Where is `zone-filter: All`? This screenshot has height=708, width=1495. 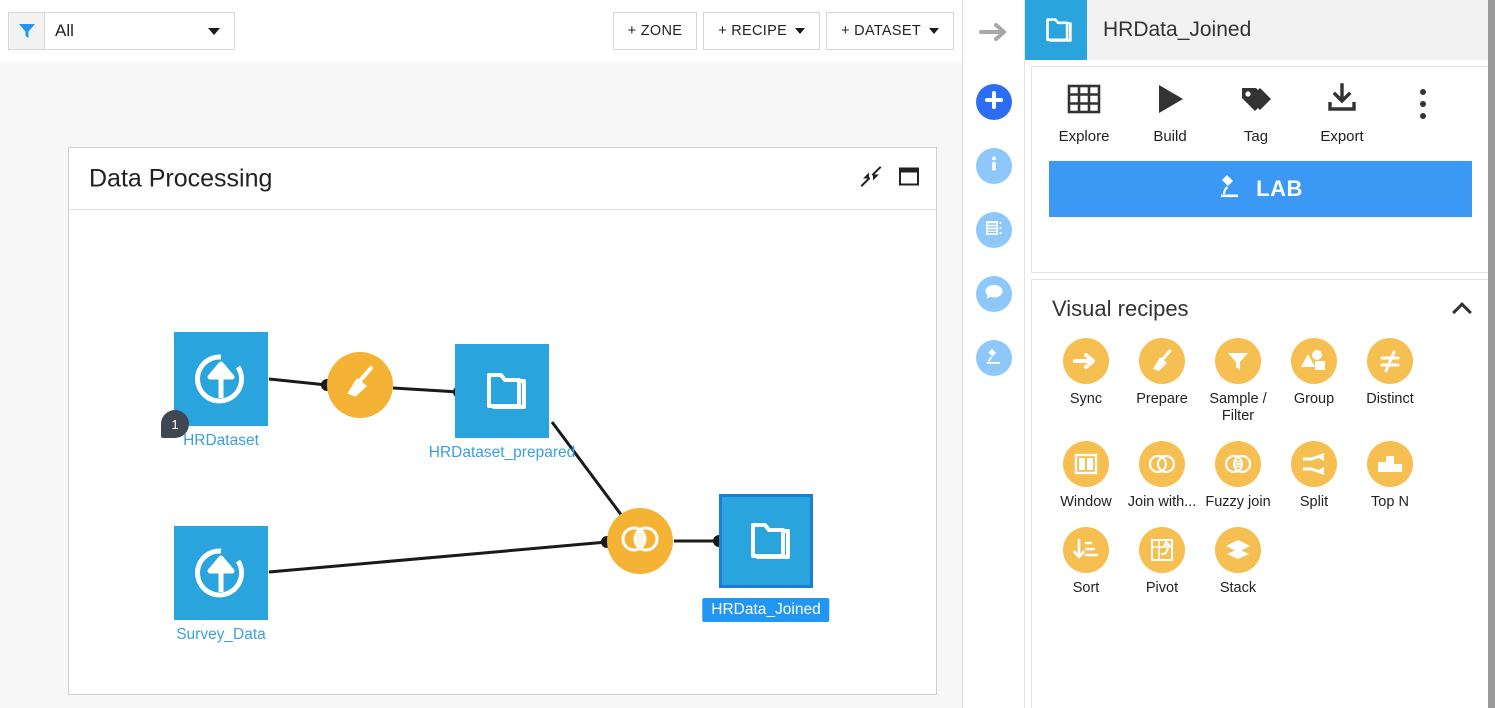 zone-filter: All is located at coordinates (121, 31).